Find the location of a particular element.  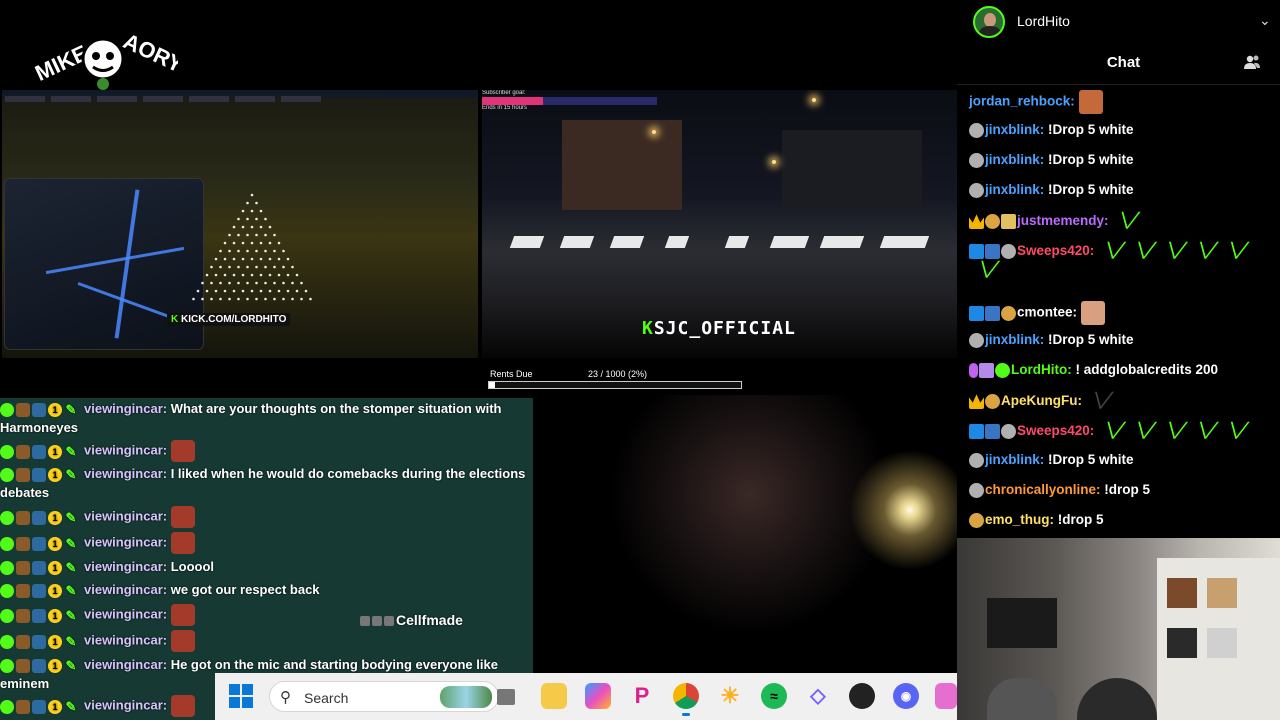

cellfmade-tag: Cellfmade is located at coordinates (411, 620).